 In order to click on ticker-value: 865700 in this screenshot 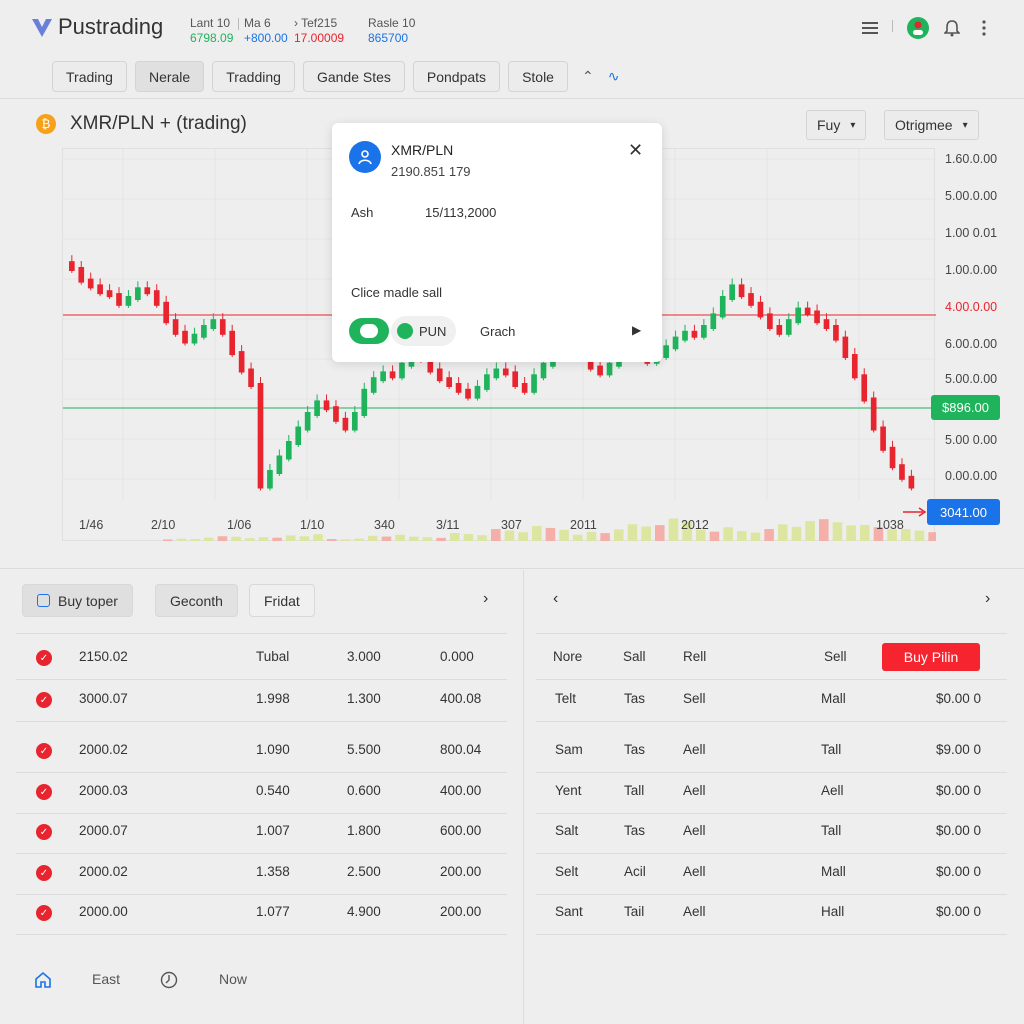, I will do `click(388, 38)`.